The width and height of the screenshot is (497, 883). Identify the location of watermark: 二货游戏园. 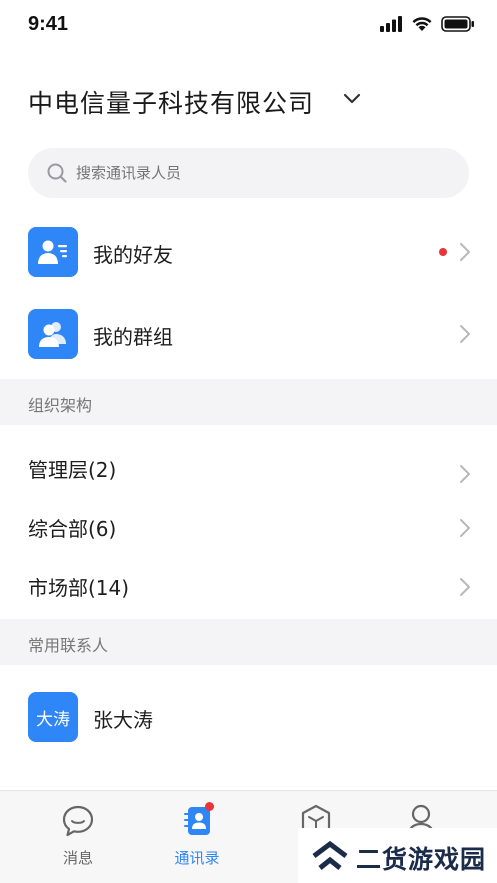
(397, 855).